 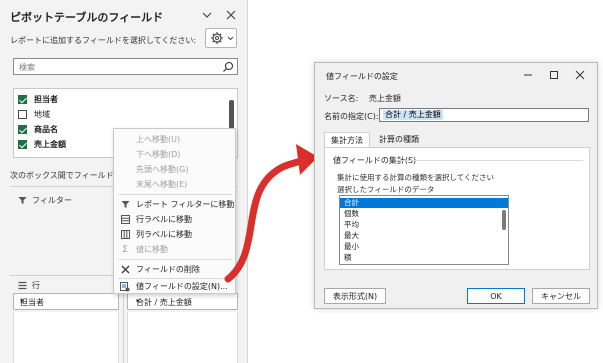 What do you see at coordinates (384, 98) in the screenshot?
I see `source-value: 売上金額` at bounding box center [384, 98].